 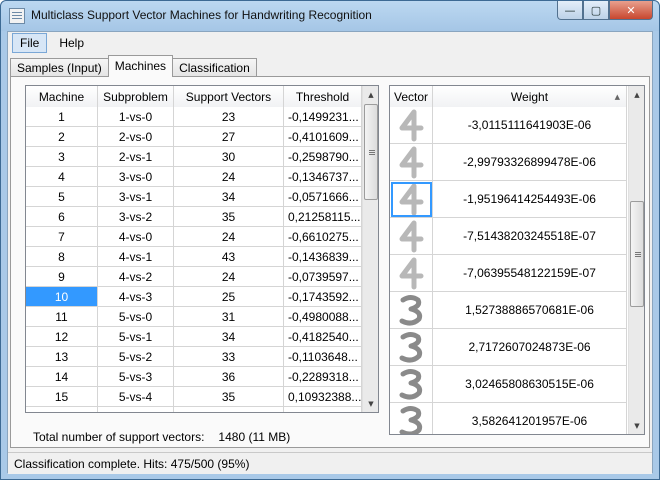 I want to click on table-row: 3,02465808630515E-06, so click(x=508, y=384).